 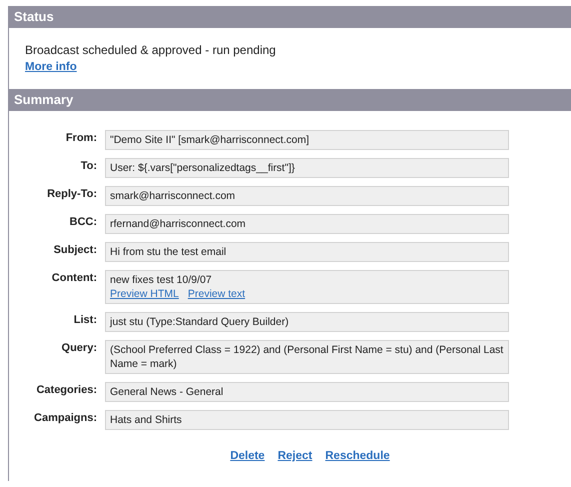 What do you see at coordinates (71, 194) in the screenshot?
I see `field-label: Reply-To:` at bounding box center [71, 194].